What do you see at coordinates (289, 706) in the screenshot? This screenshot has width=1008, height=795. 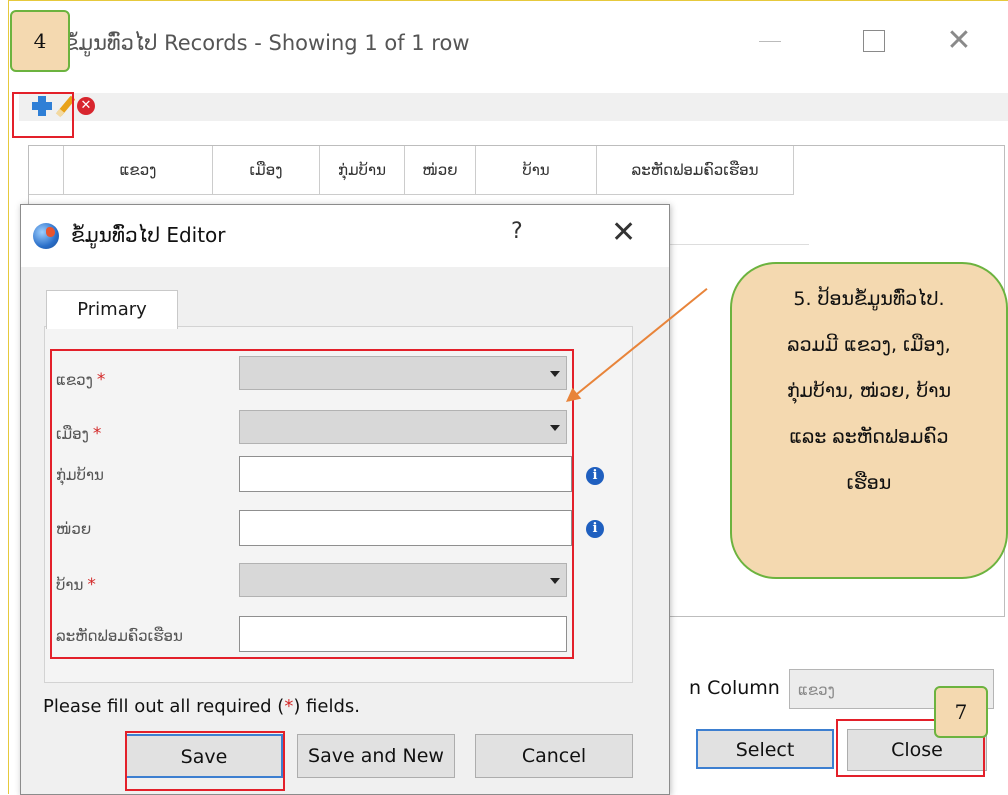 I see `hint-star: *` at bounding box center [289, 706].